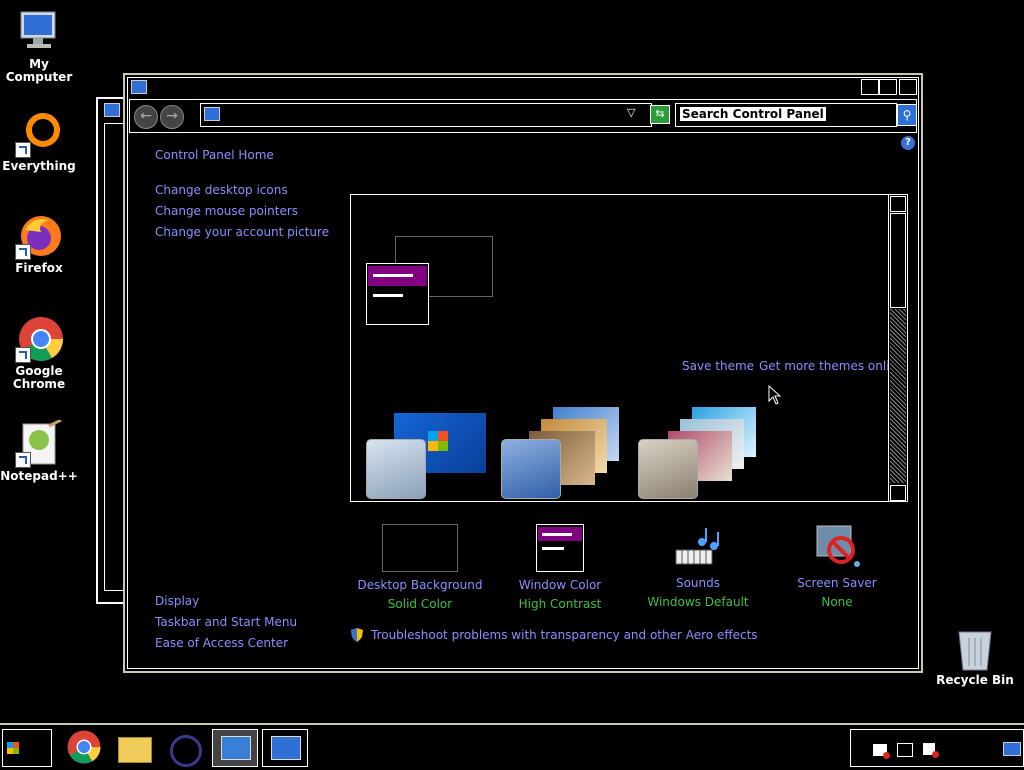 The image size is (1024, 770). I want to click on screen-saver-label: Screen Saver, so click(837, 583).